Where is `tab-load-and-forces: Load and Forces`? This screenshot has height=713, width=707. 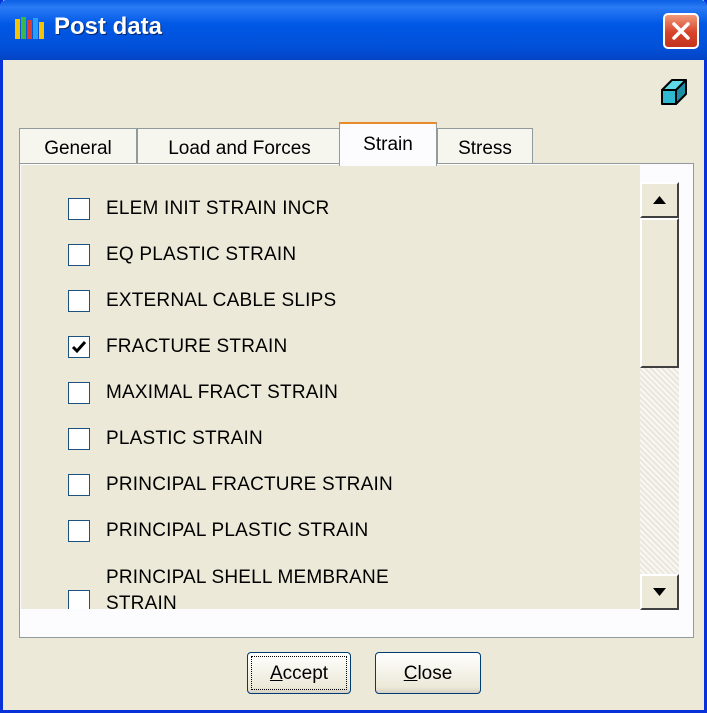 tab-load-and-forces: Load and Forces is located at coordinates (239, 146).